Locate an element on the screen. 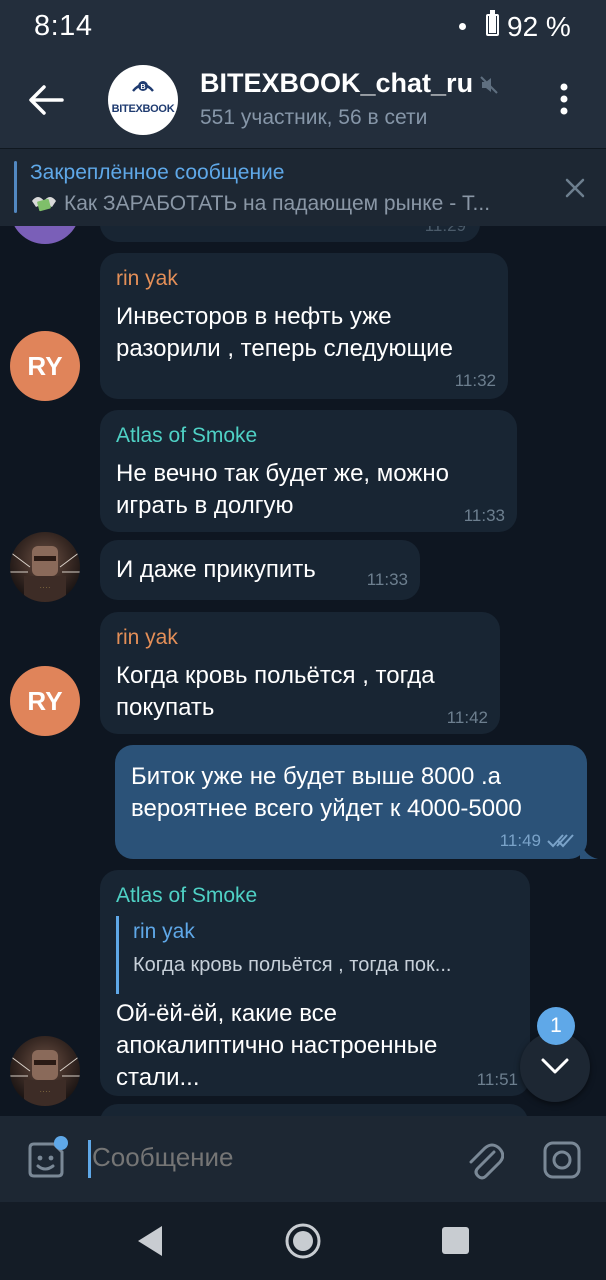 This screenshot has width=606, height=1280. camera-icon is located at coordinates (562, 1160).